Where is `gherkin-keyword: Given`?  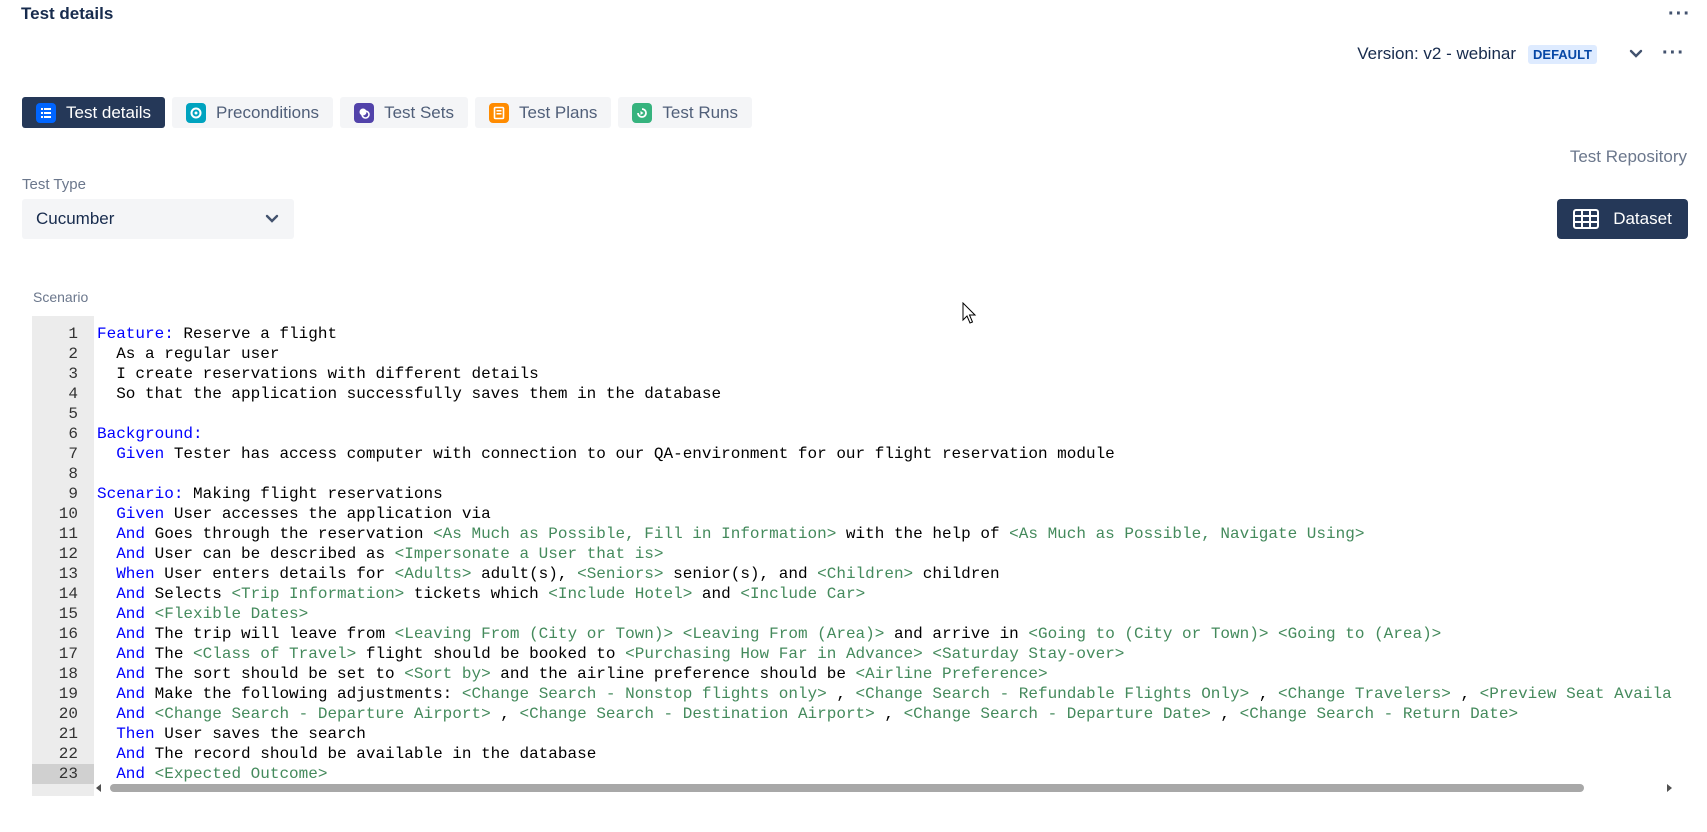 gherkin-keyword: Given is located at coordinates (131, 514).